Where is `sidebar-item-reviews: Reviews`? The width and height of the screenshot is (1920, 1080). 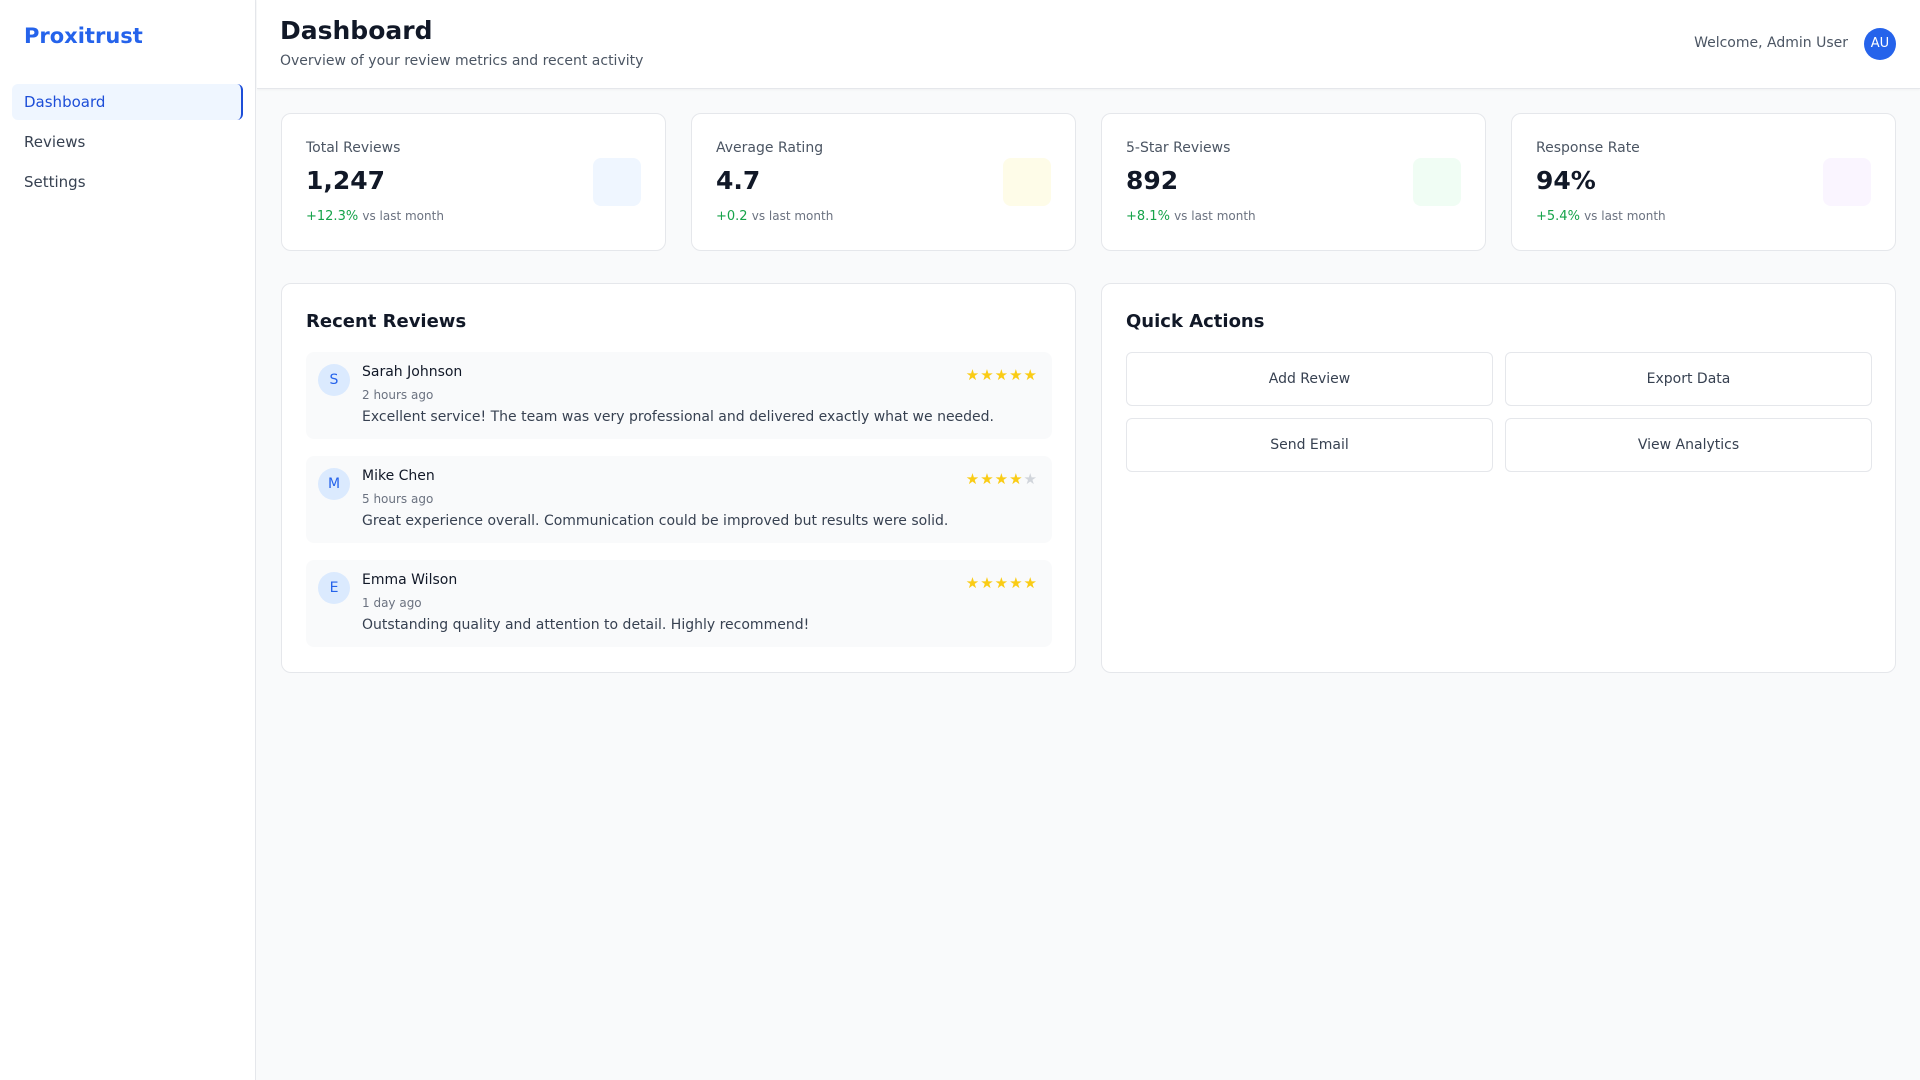 sidebar-item-reviews: Reviews is located at coordinates (127, 142).